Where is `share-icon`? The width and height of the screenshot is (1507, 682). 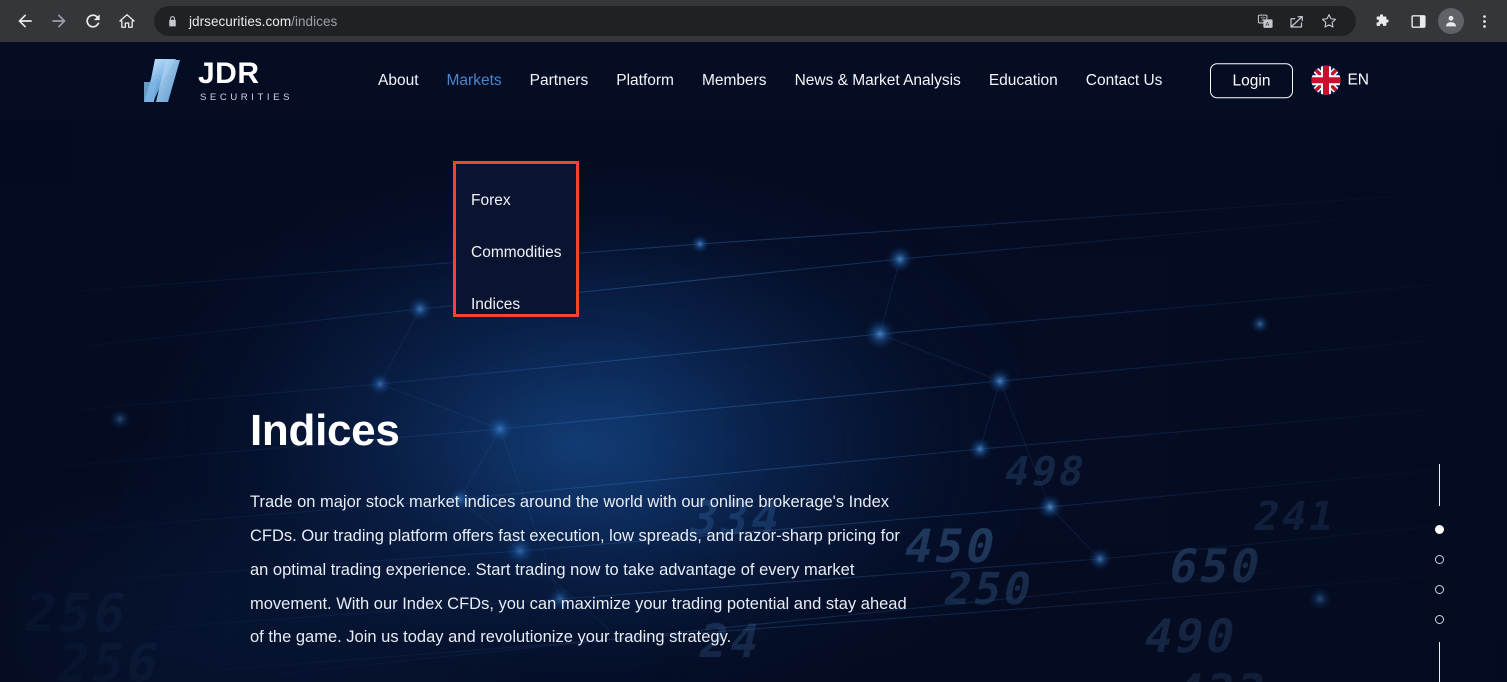
share-icon is located at coordinates (1297, 21).